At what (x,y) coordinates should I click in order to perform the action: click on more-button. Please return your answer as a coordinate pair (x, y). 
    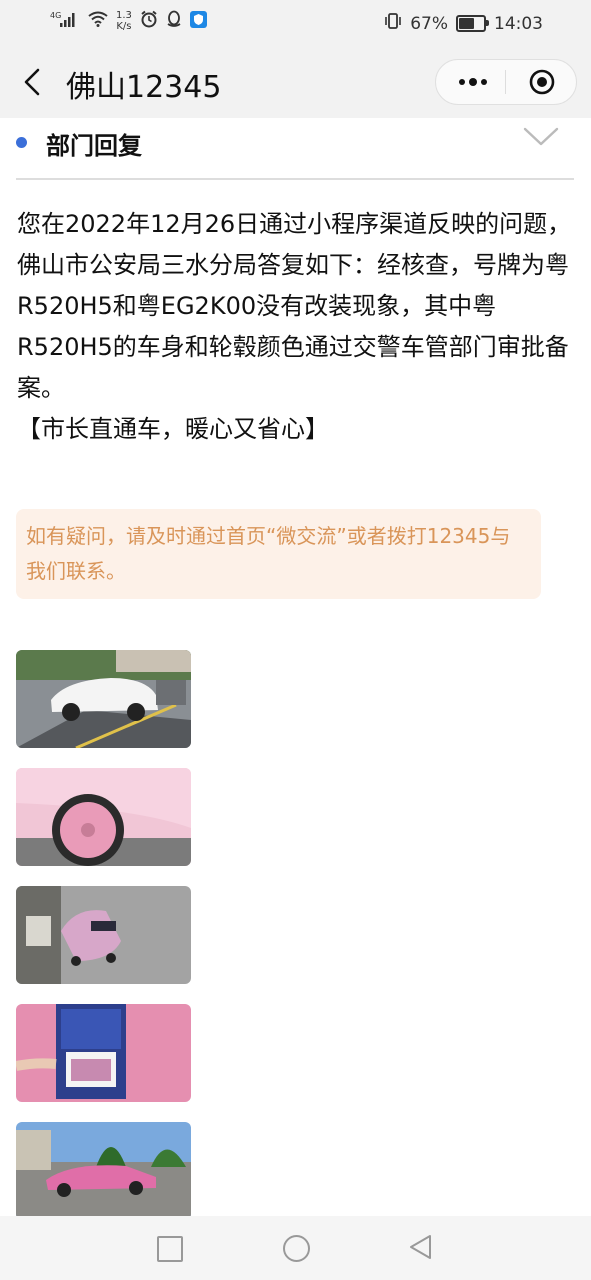
    Looking at the image, I should click on (473, 82).